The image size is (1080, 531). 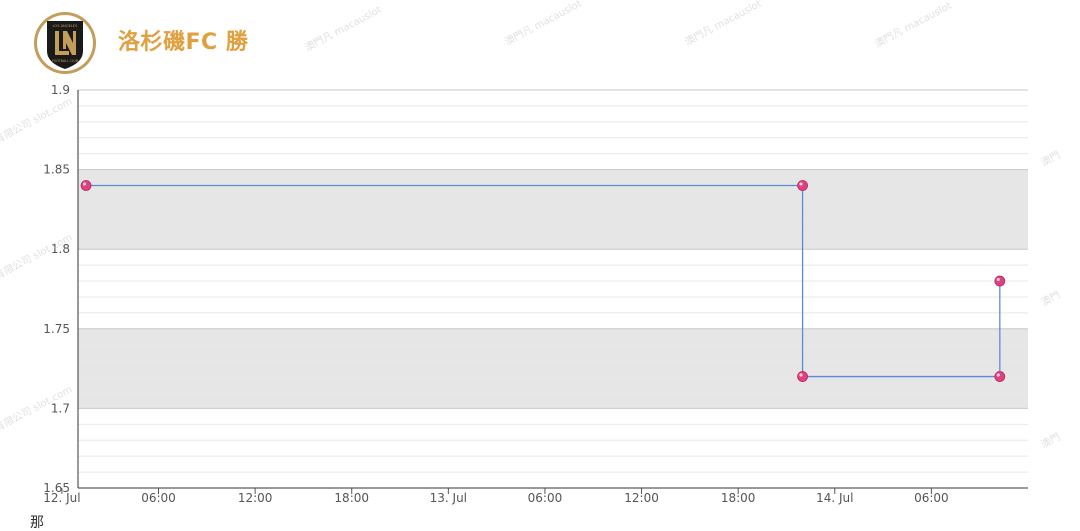 What do you see at coordinates (448, 498) in the screenshot?
I see `x-tick-label: 13. Jul` at bounding box center [448, 498].